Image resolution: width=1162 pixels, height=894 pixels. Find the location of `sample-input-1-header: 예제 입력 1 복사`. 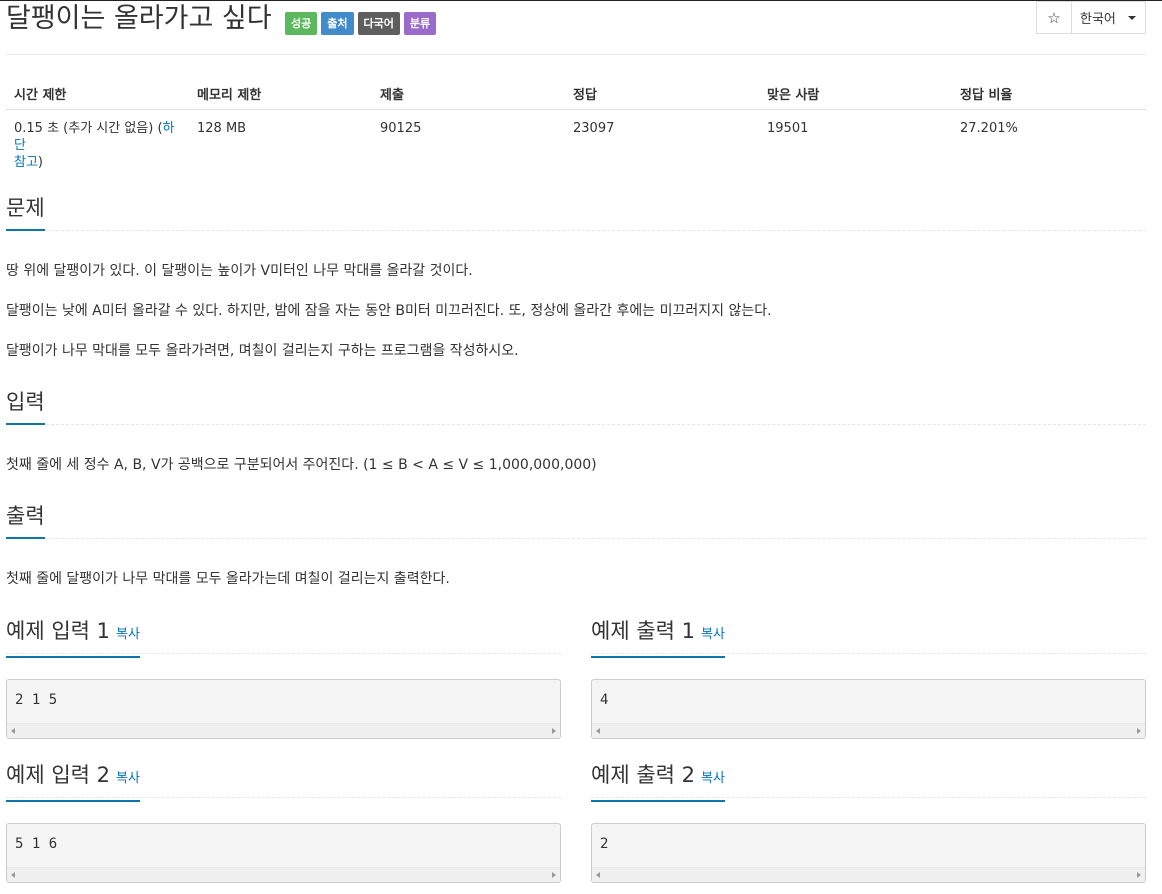

sample-input-1-header: 예제 입력 1 복사 is located at coordinates (283, 637).